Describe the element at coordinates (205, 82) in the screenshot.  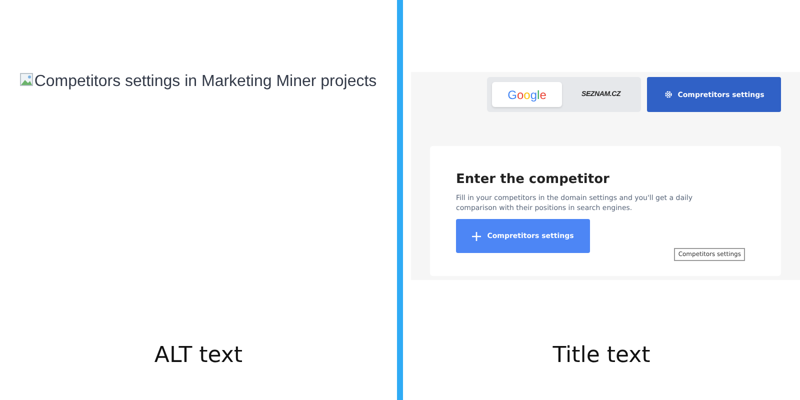
I see `image-alt-text: Competitors settings in Marketing Miner projects` at that location.